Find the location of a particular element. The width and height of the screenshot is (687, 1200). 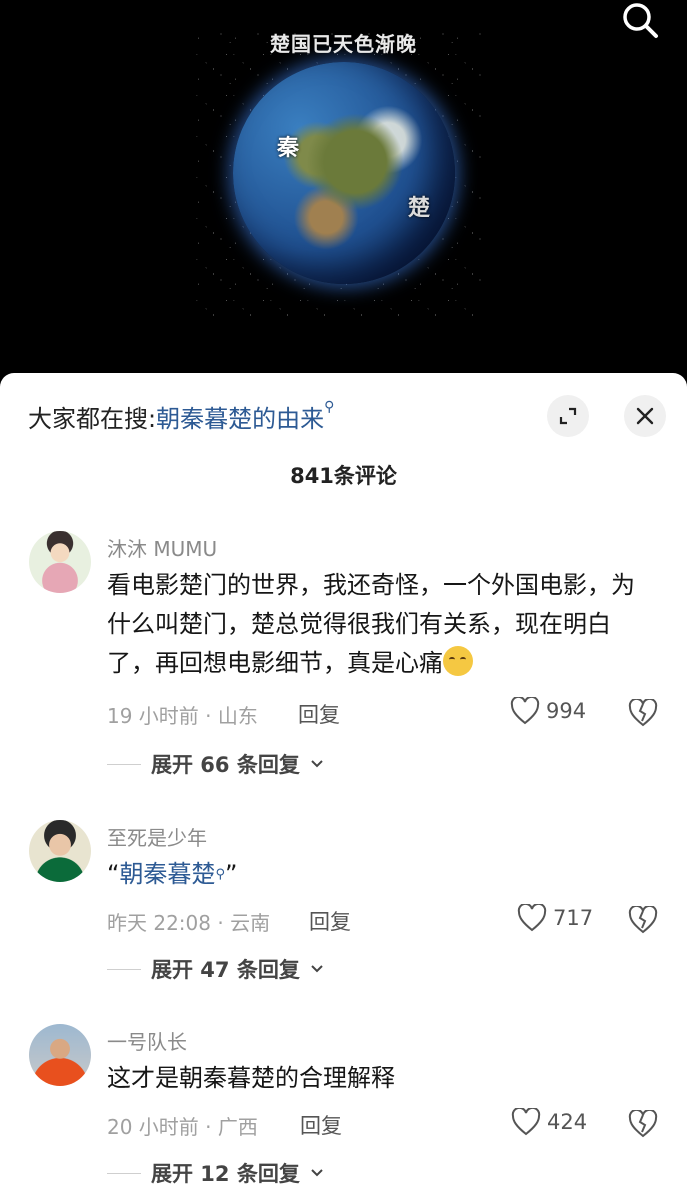

expand-replies-button: 展开 12 条回复 is located at coordinates (215, 1173).